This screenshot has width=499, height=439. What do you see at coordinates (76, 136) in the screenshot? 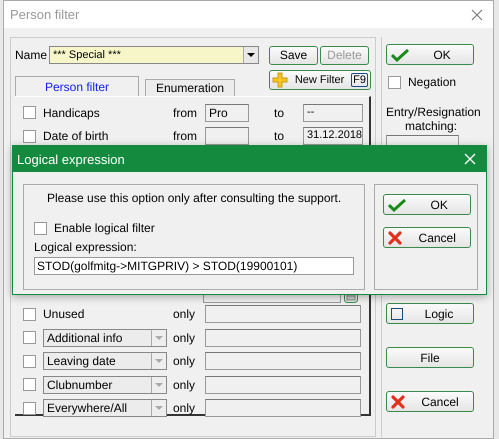
I see `criterion-label: Date of birth` at bounding box center [76, 136].